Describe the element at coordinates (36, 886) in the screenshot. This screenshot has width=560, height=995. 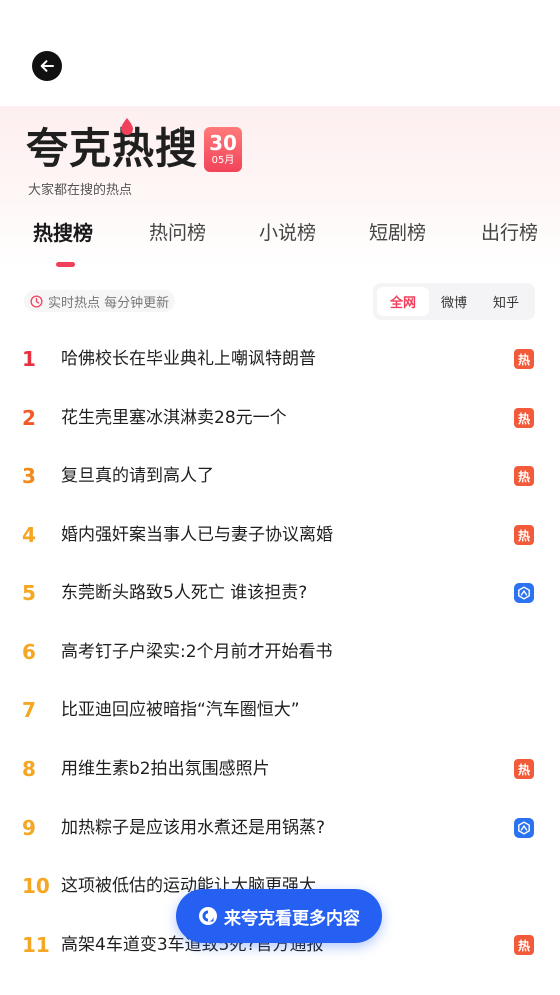
I see `rank-number: 10` at that location.